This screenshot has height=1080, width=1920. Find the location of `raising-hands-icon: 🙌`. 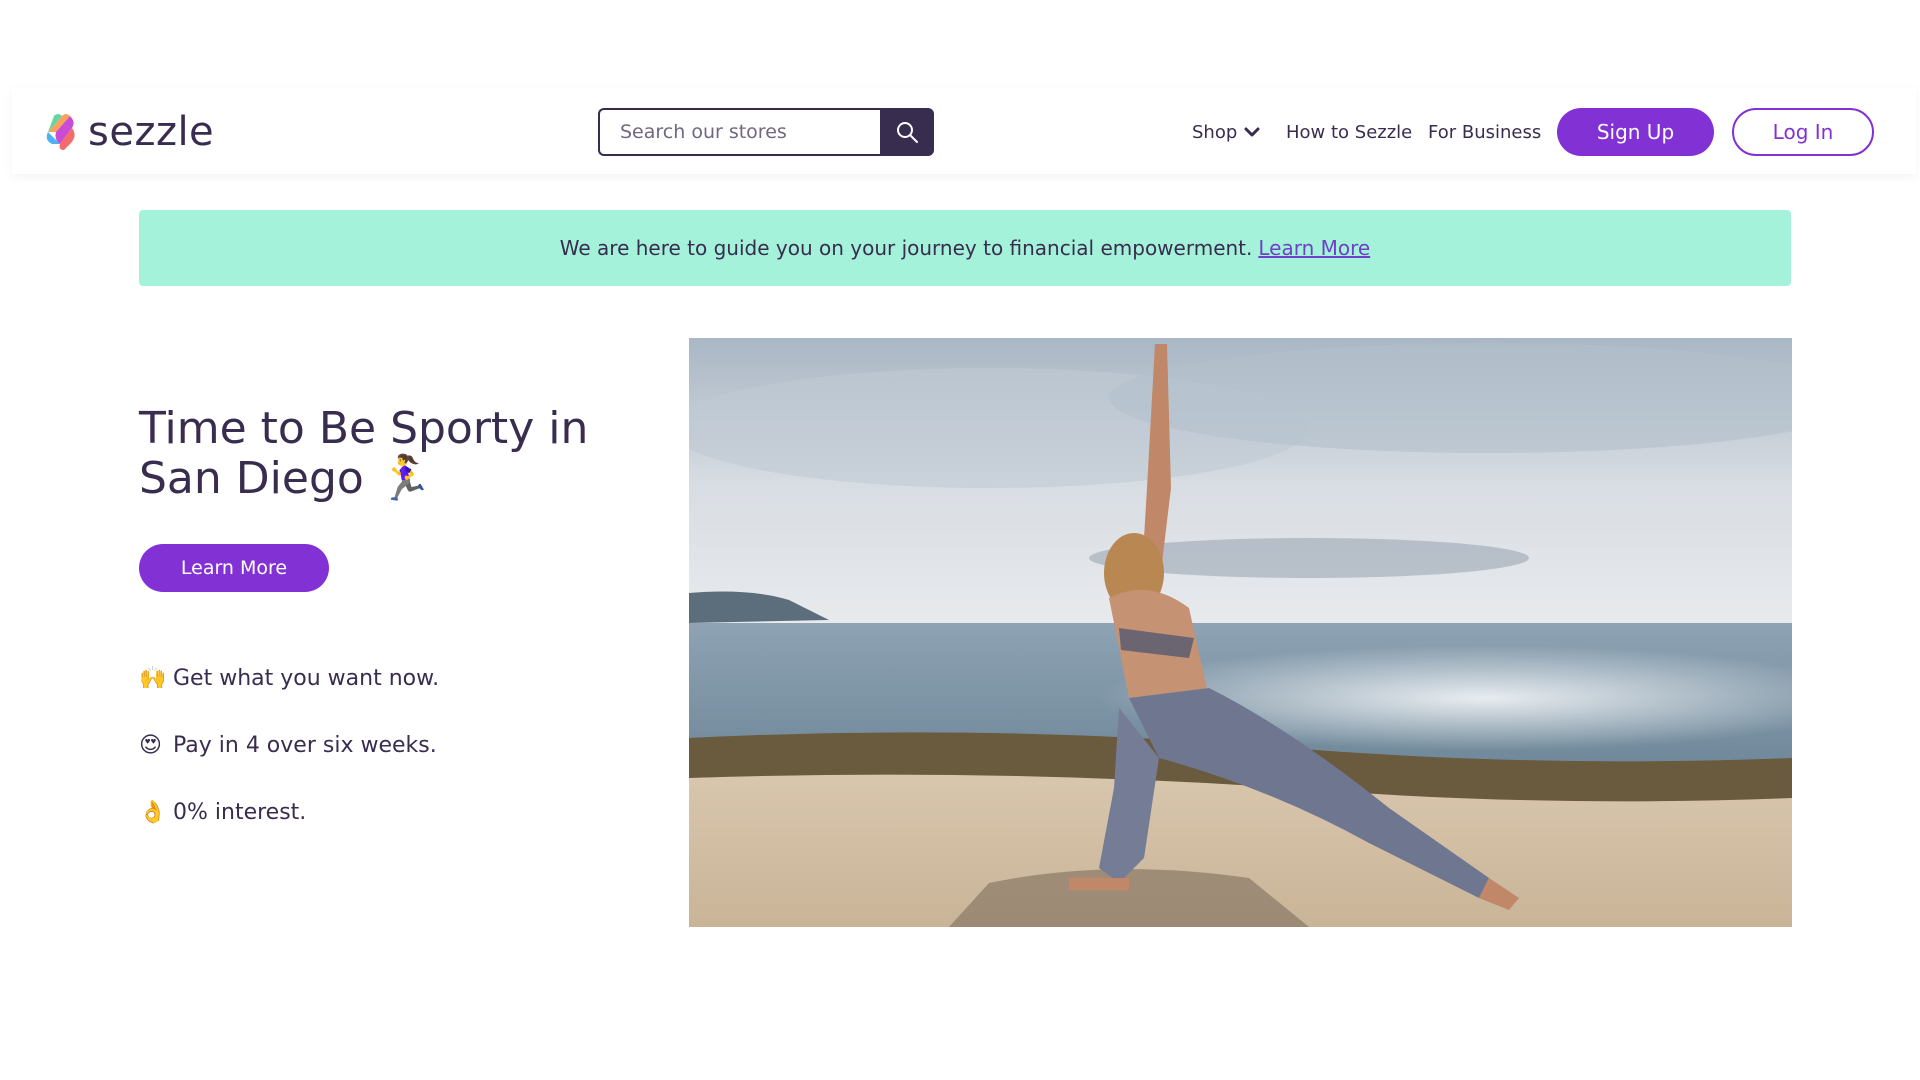

raising-hands-icon: 🙌 is located at coordinates (153, 678).